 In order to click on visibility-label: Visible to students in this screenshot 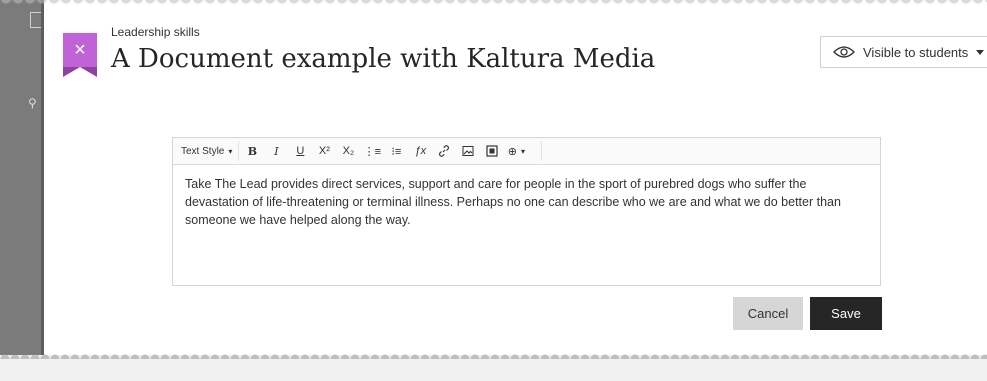, I will do `click(916, 52)`.